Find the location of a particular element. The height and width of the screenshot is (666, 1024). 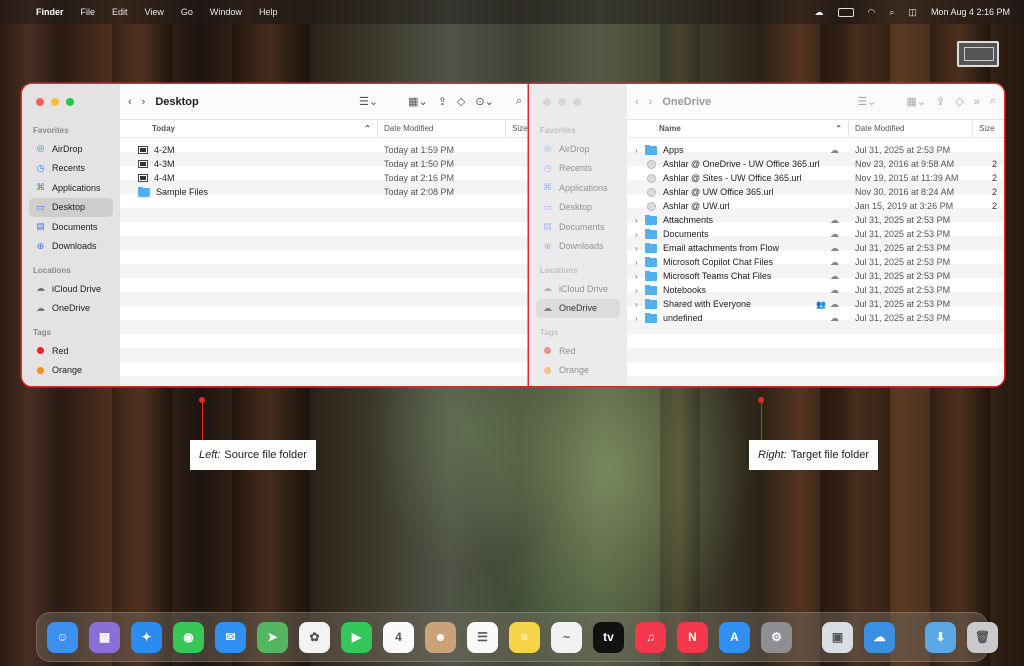

freeform-icon: ~ is located at coordinates (566, 637).